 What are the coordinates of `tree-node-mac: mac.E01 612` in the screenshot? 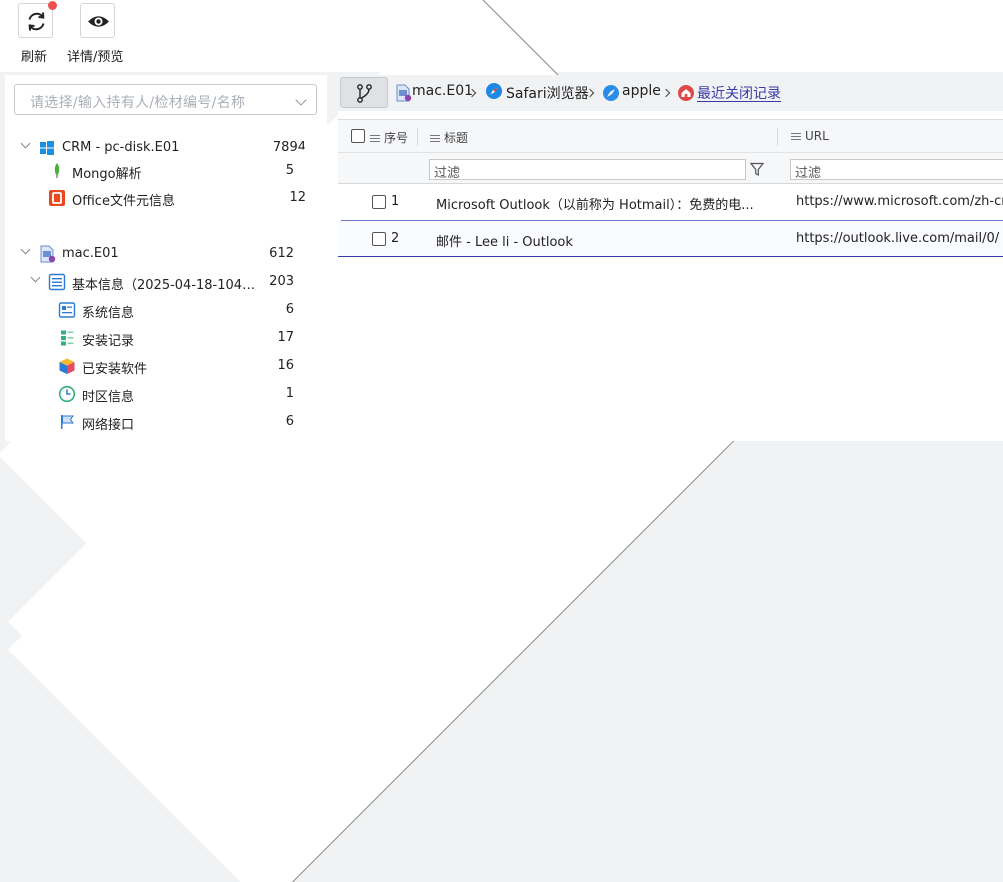 It's located at (166, 254).